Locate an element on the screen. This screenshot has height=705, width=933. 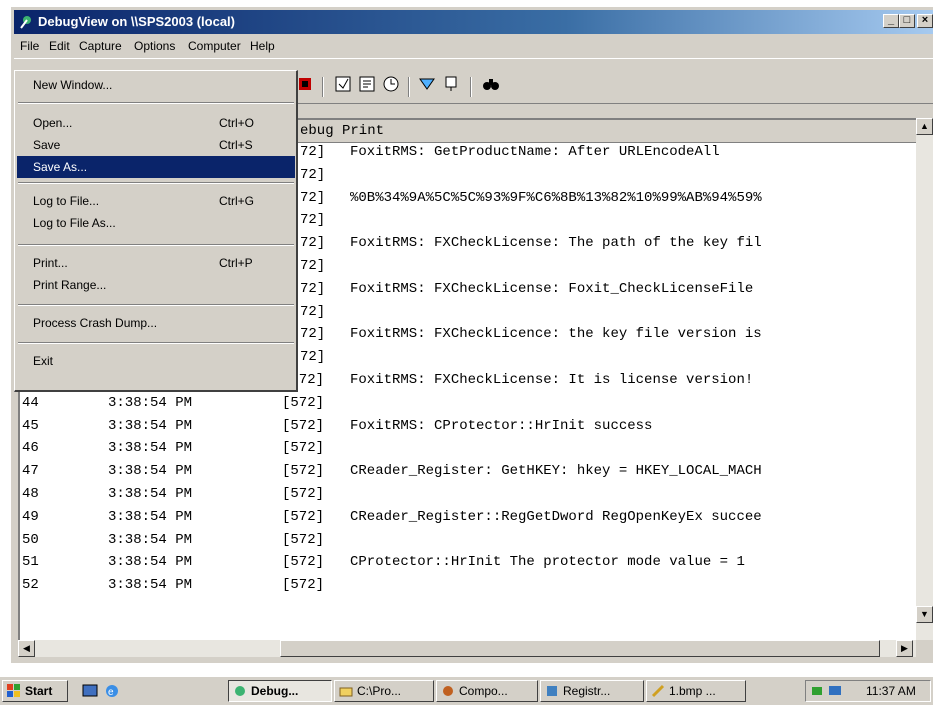
highlight-icon is located at coordinates (451, 84).